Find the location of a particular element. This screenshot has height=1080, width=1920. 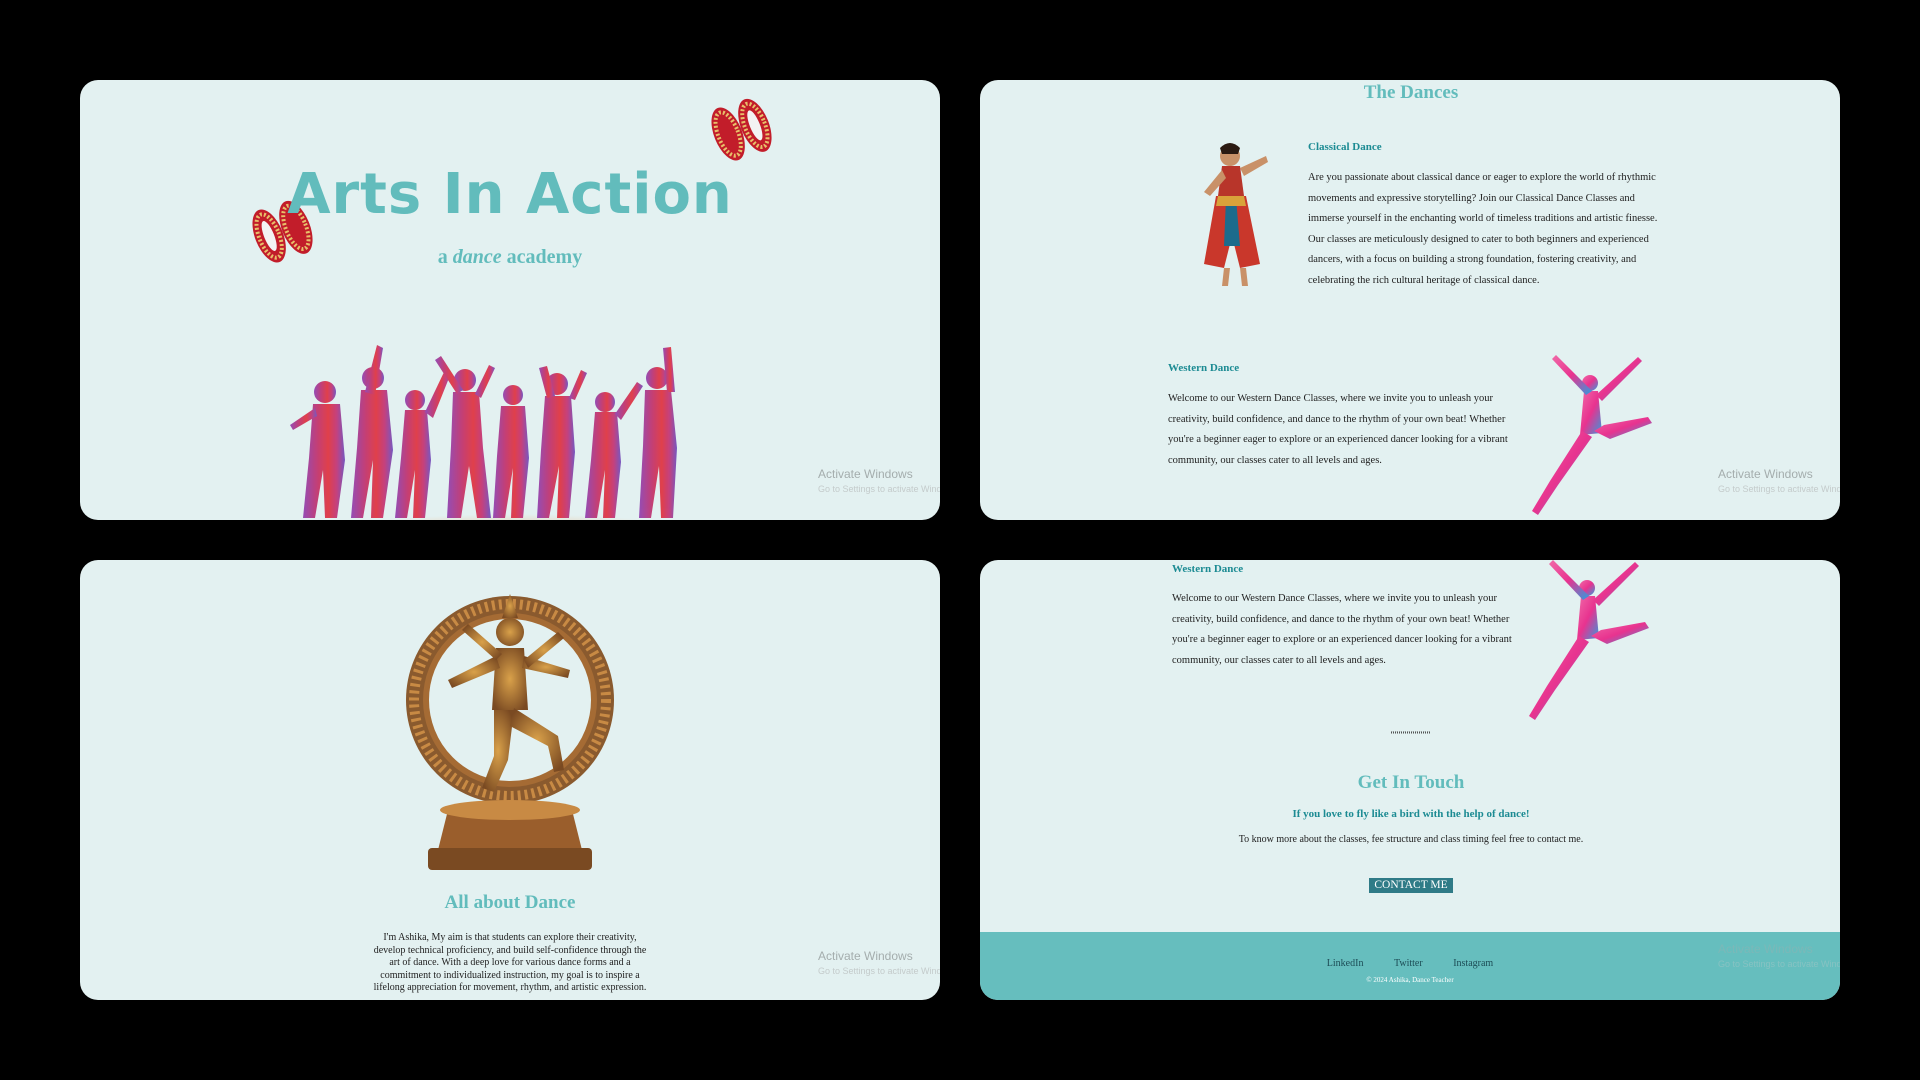

classical-heading: Classical Dance is located at coordinates (1345, 147).